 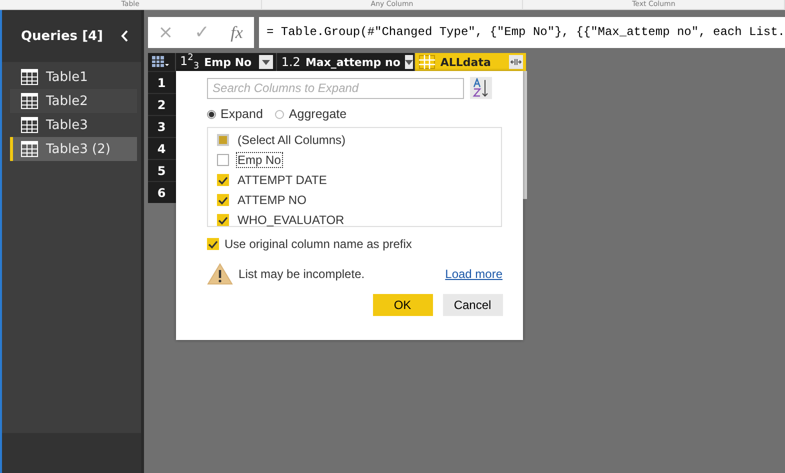 What do you see at coordinates (402, 305) in the screenshot?
I see `ok-button: OK` at bounding box center [402, 305].